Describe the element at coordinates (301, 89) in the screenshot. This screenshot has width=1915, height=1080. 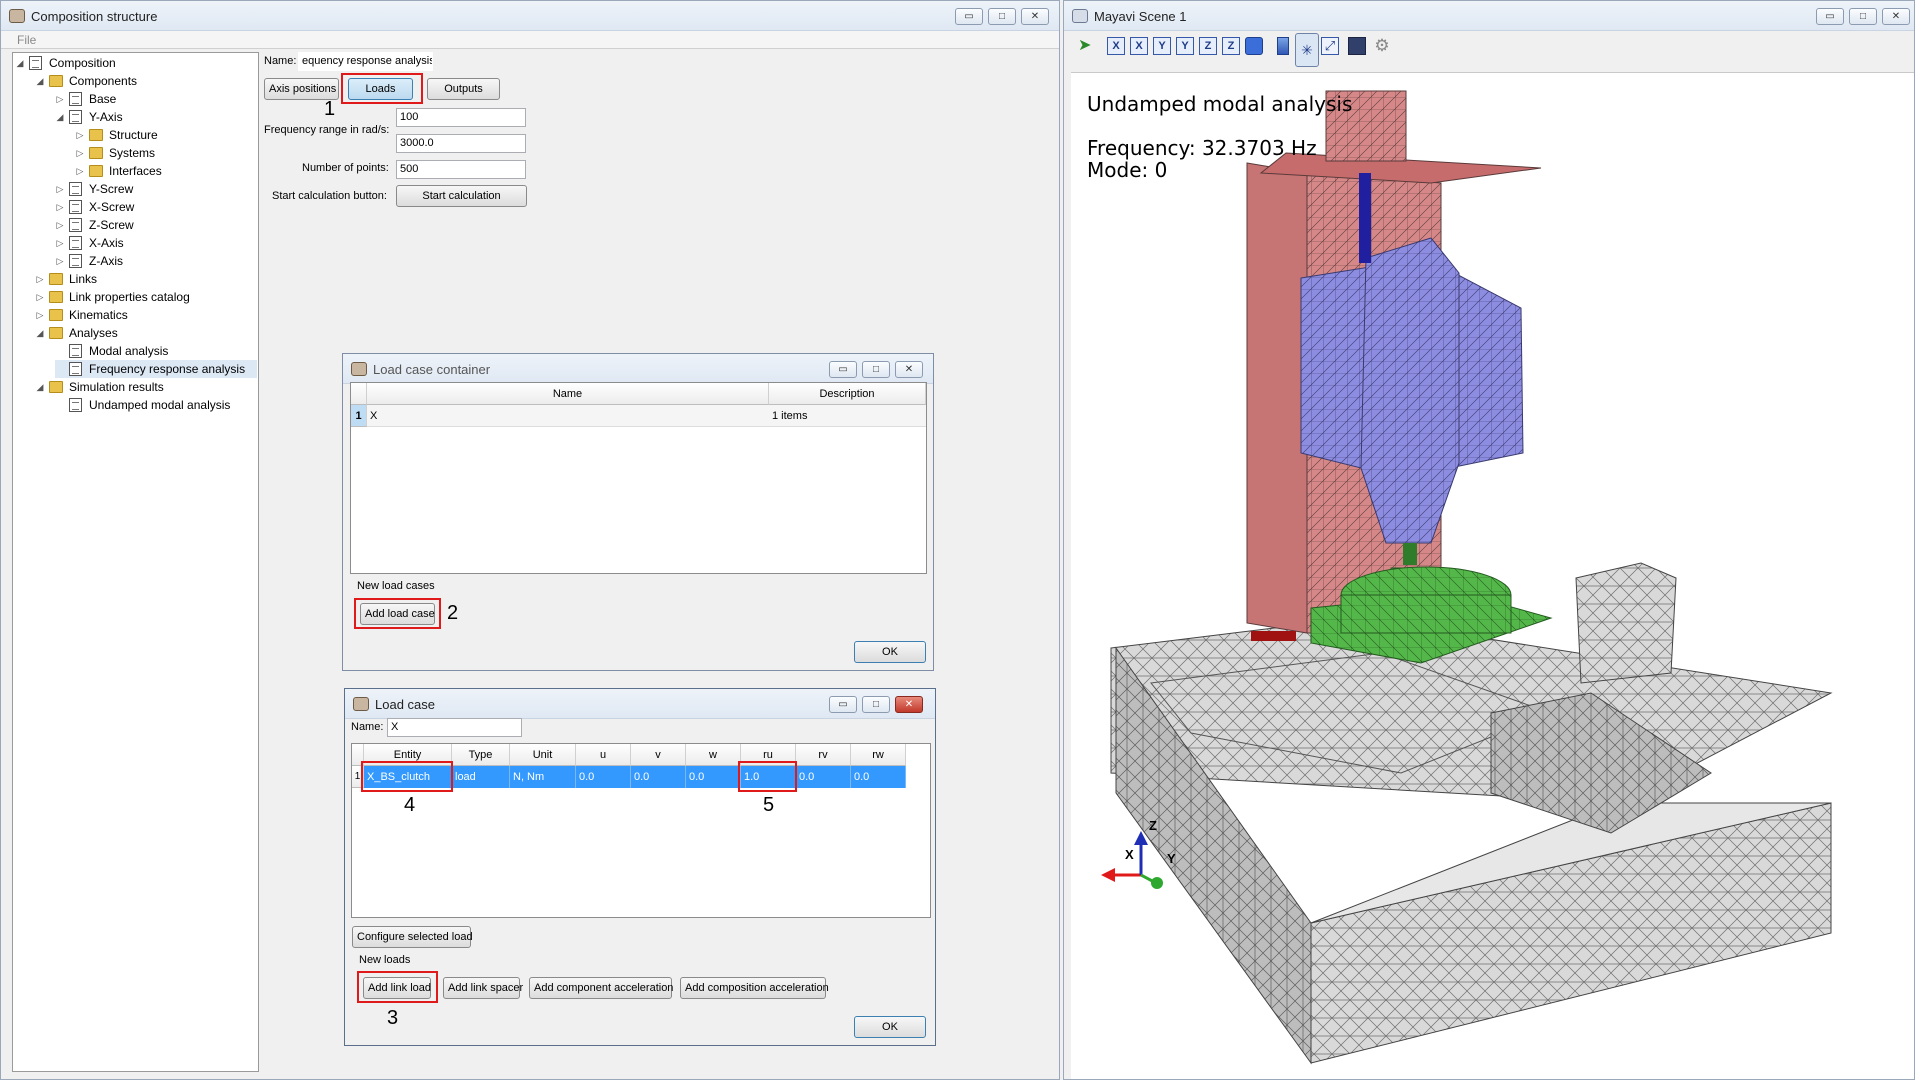
I see `tab-axis-positions: Axis positions` at that location.